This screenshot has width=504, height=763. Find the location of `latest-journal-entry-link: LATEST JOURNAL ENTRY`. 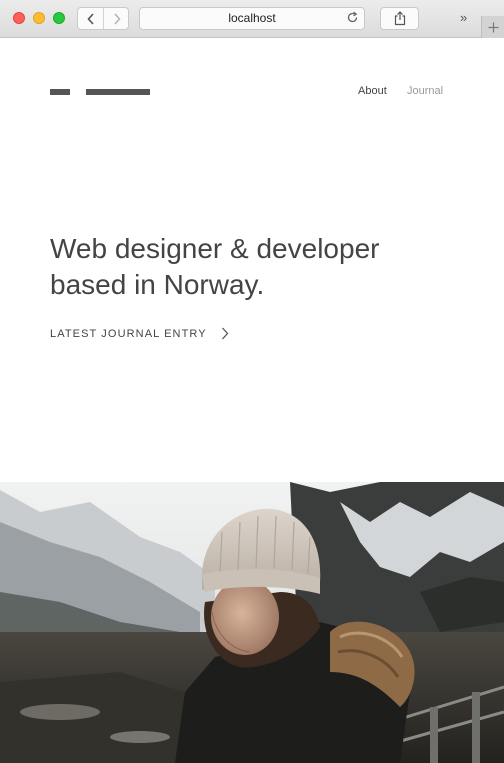

latest-journal-entry-link: LATEST JOURNAL ENTRY is located at coordinates (139, 333).